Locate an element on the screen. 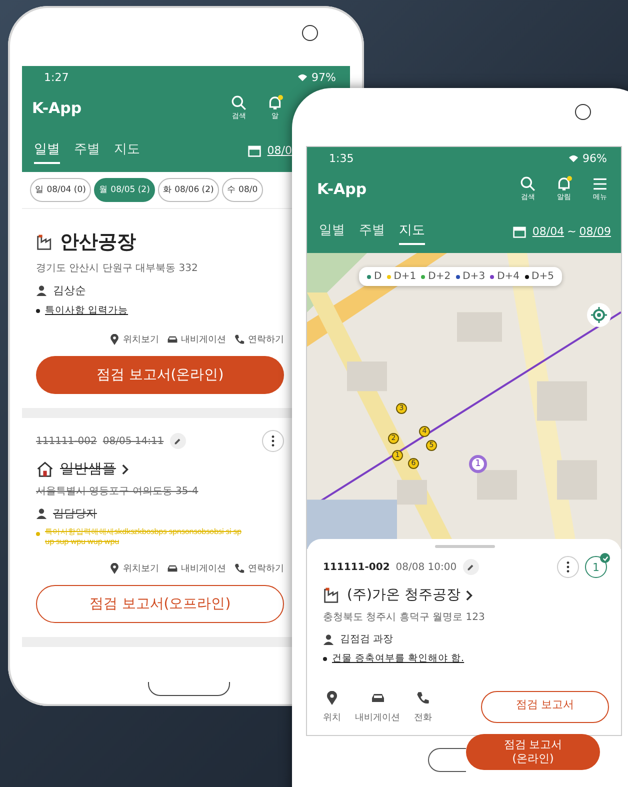 The width and height of the screenshot is (628, 787). report-button: 점검 보고서(온라인) is located at coordinates (160, 375).